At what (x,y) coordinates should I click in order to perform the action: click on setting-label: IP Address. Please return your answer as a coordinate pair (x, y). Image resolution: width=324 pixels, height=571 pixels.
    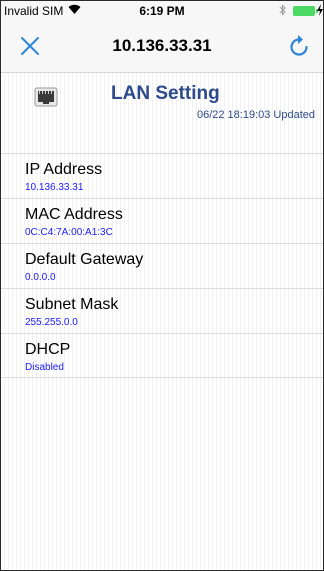
    Looking at the image, I should click on (64, 169).